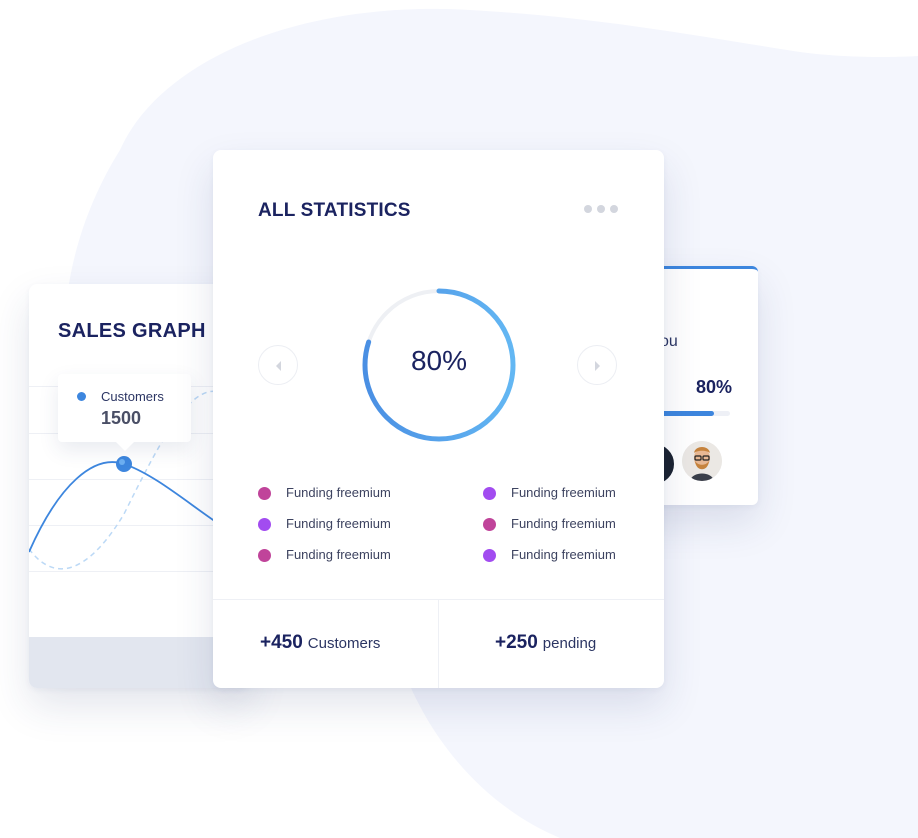  I want to click on chevron-right-icon, so click(597, 366).